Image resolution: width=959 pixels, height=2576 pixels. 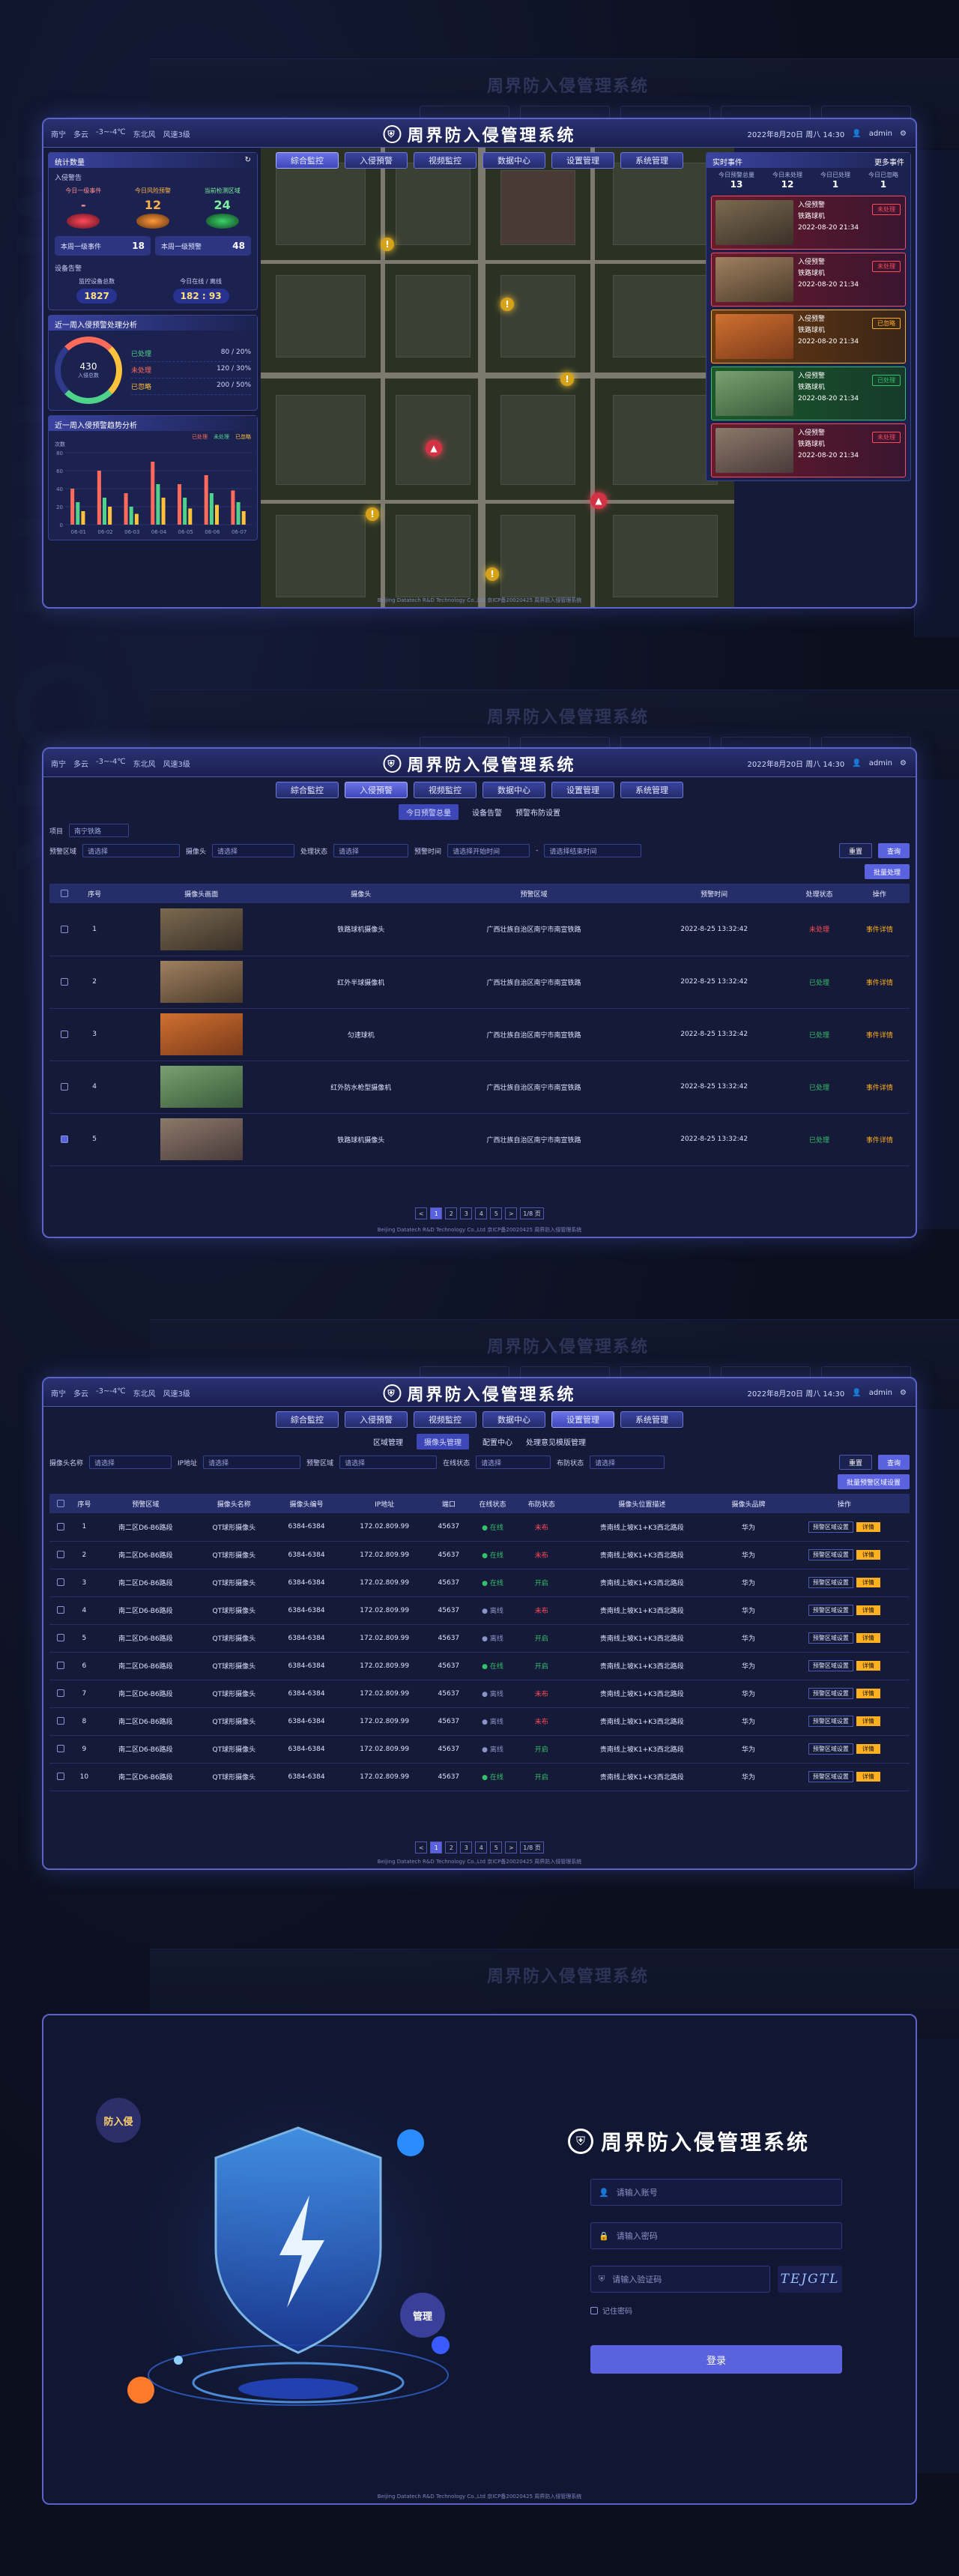 What do you see at coordinates (627, 1463) in the screenshot?
I see `arm-select: 请选择` at bounding box center [627, 1463].